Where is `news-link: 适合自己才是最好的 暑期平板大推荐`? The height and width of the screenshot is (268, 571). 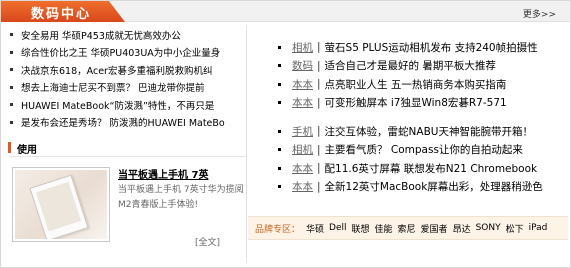 news-link: 适合自己才是最好的 暑期平板大推荐 is located at coordinates (410, 65).